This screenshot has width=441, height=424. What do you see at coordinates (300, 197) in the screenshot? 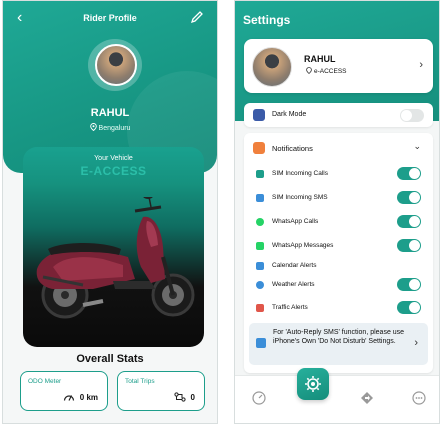
I see `notif-label: SIM Incoming SMS` at bounding box center [300, 197].